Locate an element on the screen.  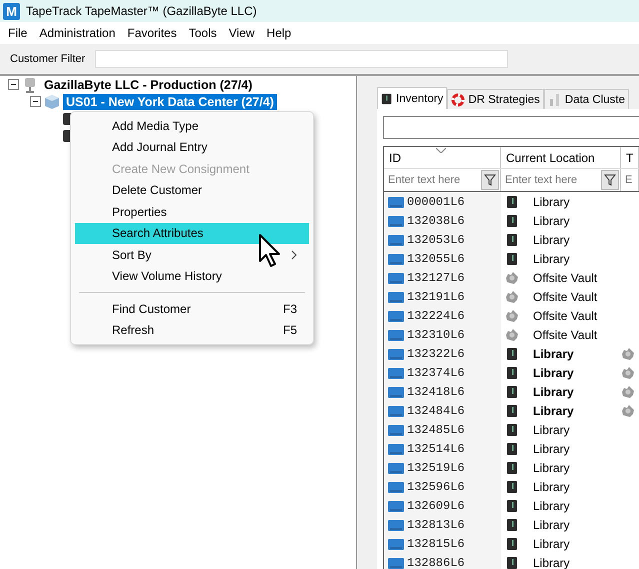
search-field is located at coordinates (511, 127).